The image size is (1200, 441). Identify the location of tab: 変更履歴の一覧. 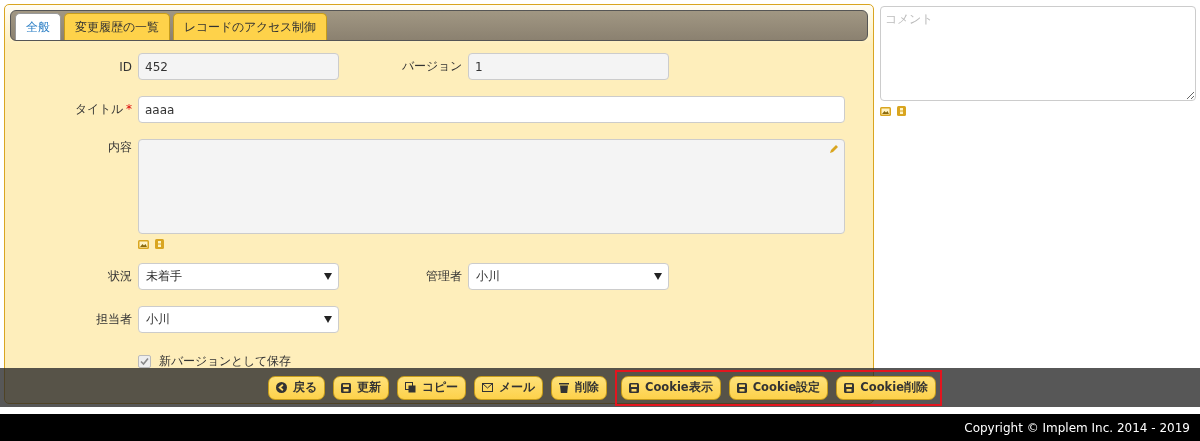
(117, 26).